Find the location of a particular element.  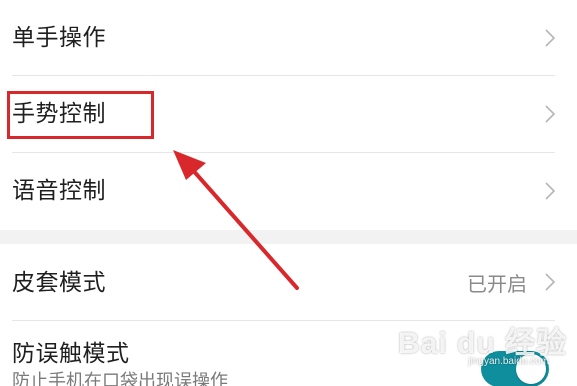

settings-item-label: 单手操作 is located at coordinates (59, 38).